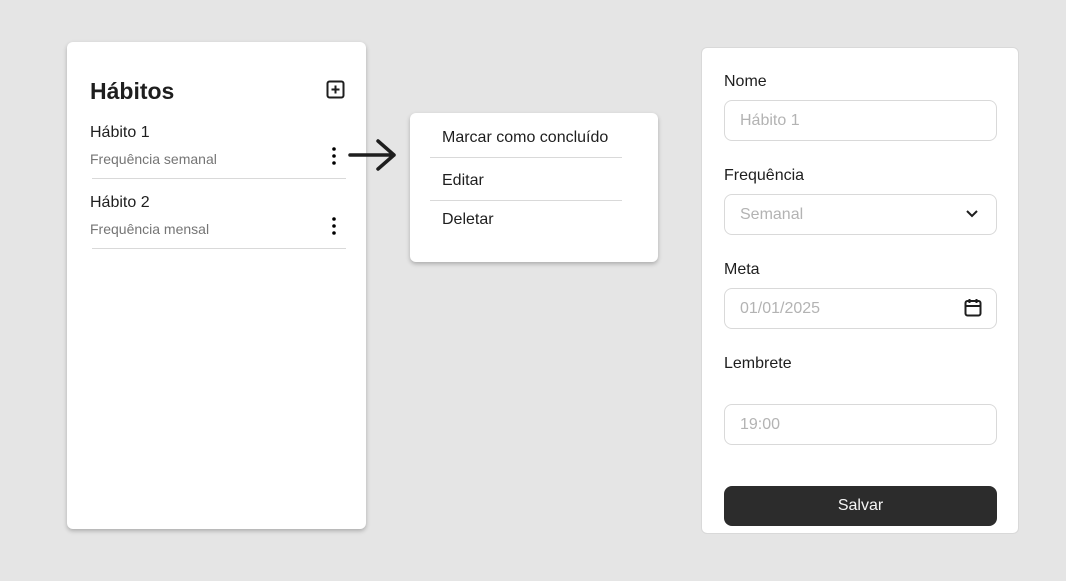 The width and height of the screenshot is (1066, 581). What do you see at coordinates (468, 220) in the screenshot?
I see `menu-item-delete: Deletar` at bounding box center [468, 220].